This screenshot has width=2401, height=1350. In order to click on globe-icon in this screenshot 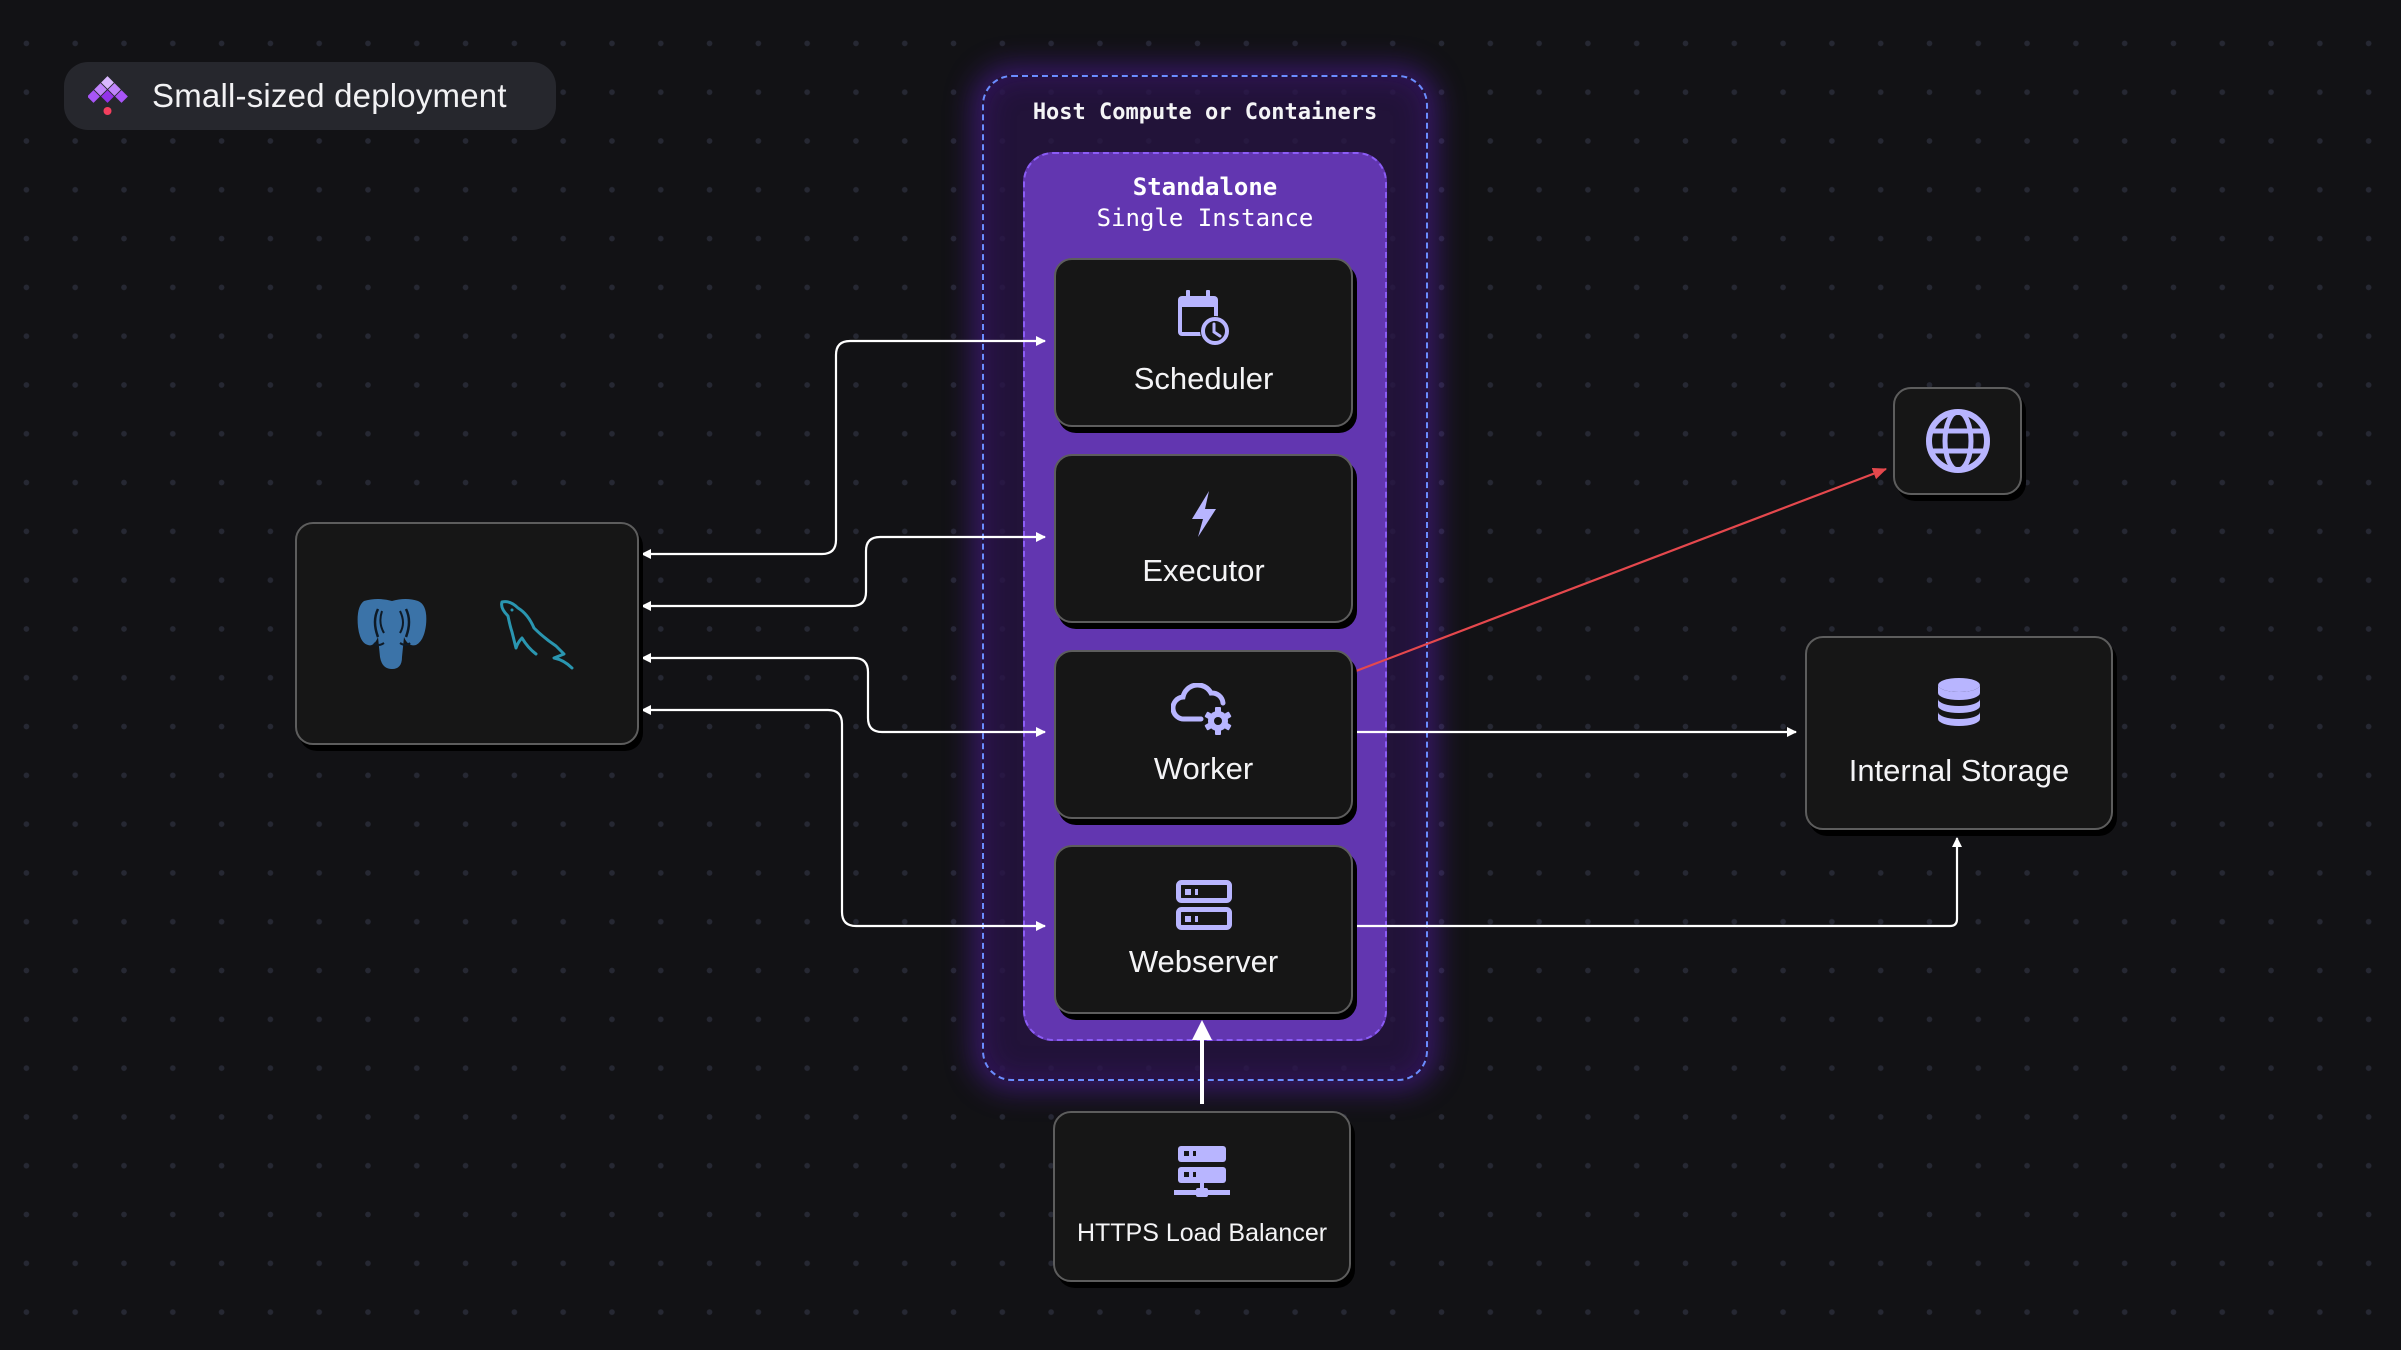, I will do `click(1958, 441)`.